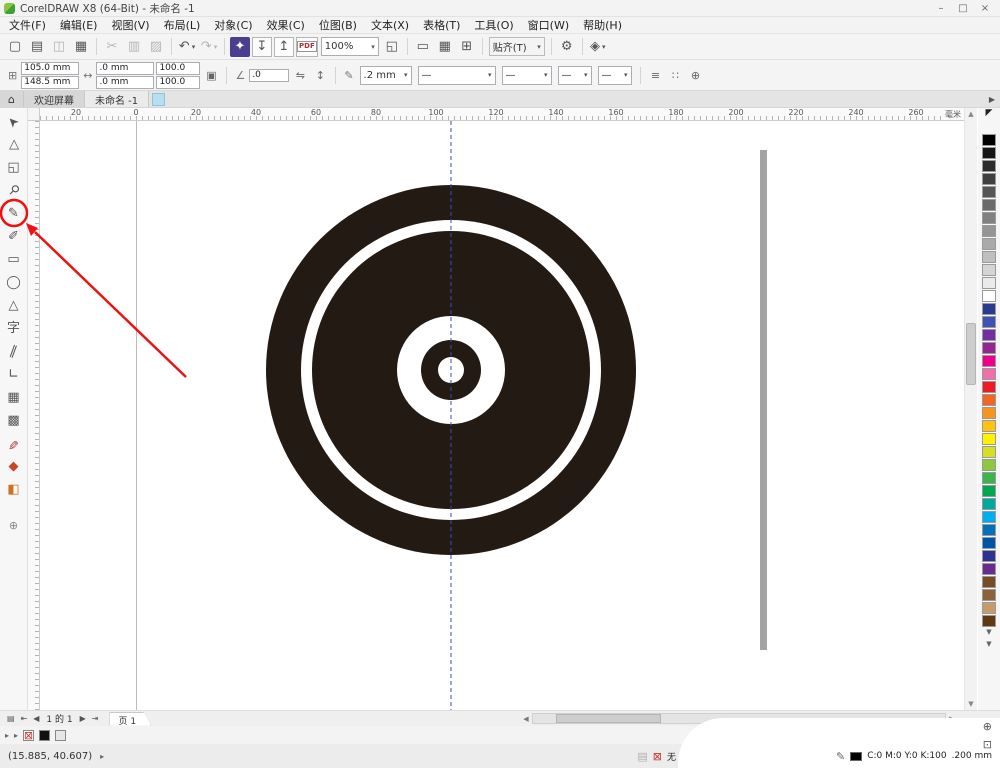 This screenshot has width=1000, height=768. I want to click on menu-item: 文件(F), so click(27, 25).